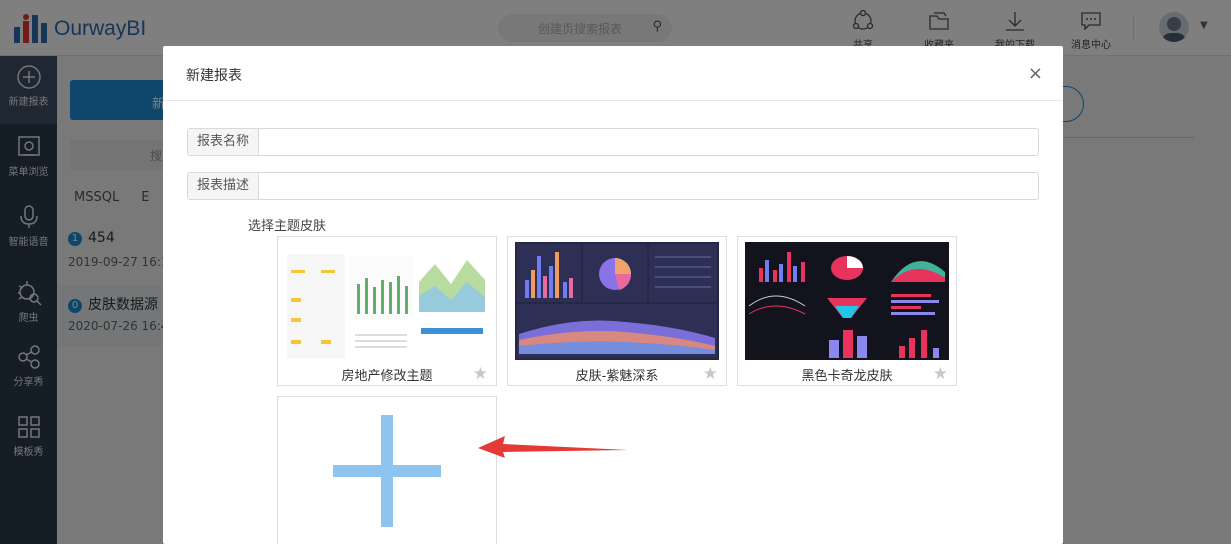  What do you see at coordinates (387, 376) in the screenshot?
I see `skin-name: 房地产修改主题` at bounding box center [387, 376].